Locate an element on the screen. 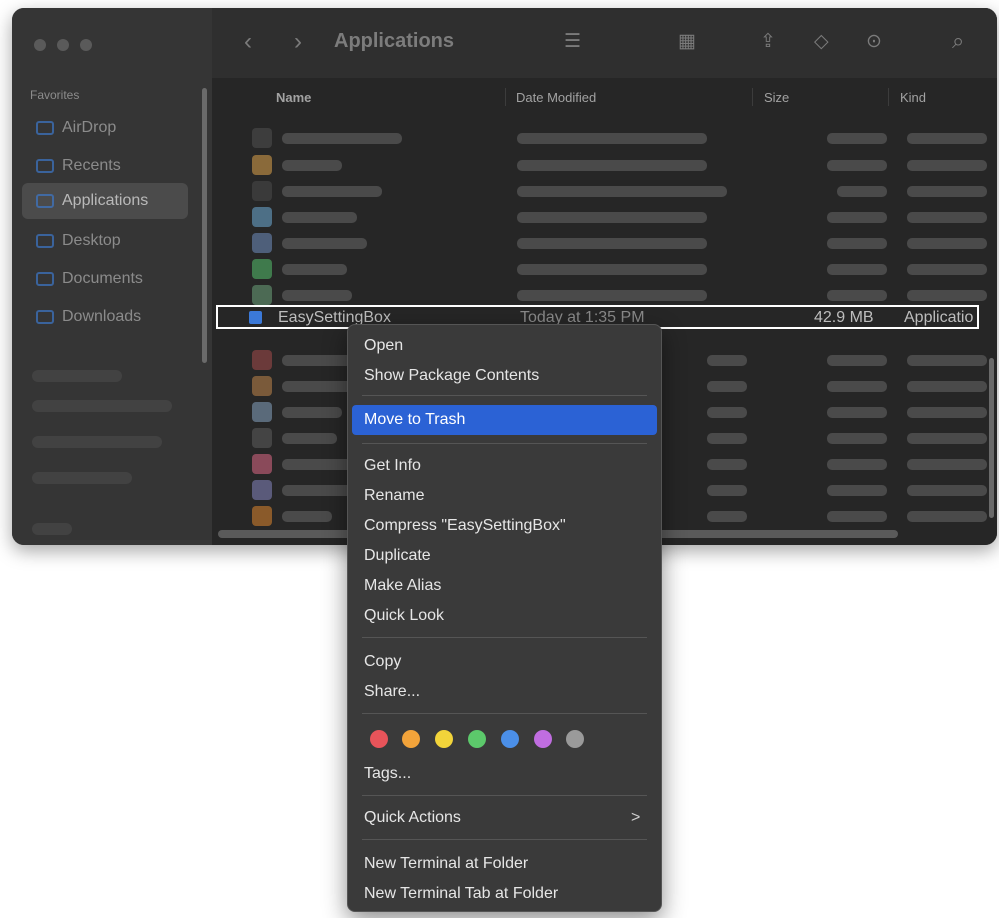 The image size is (999, 918). download-icon is located at coordinates (45, 317).